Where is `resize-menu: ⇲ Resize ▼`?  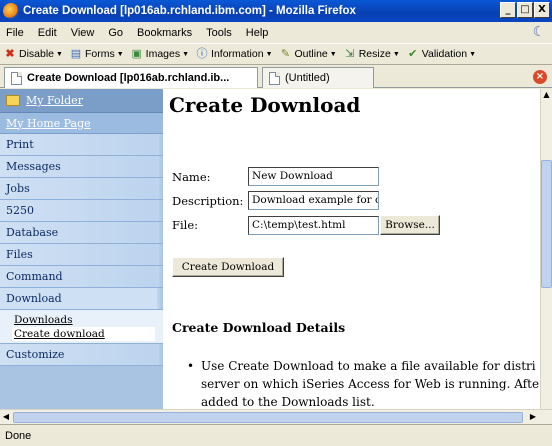 resize-menu: ⇲ Resize ▼ is located at coordinates (371, 54).